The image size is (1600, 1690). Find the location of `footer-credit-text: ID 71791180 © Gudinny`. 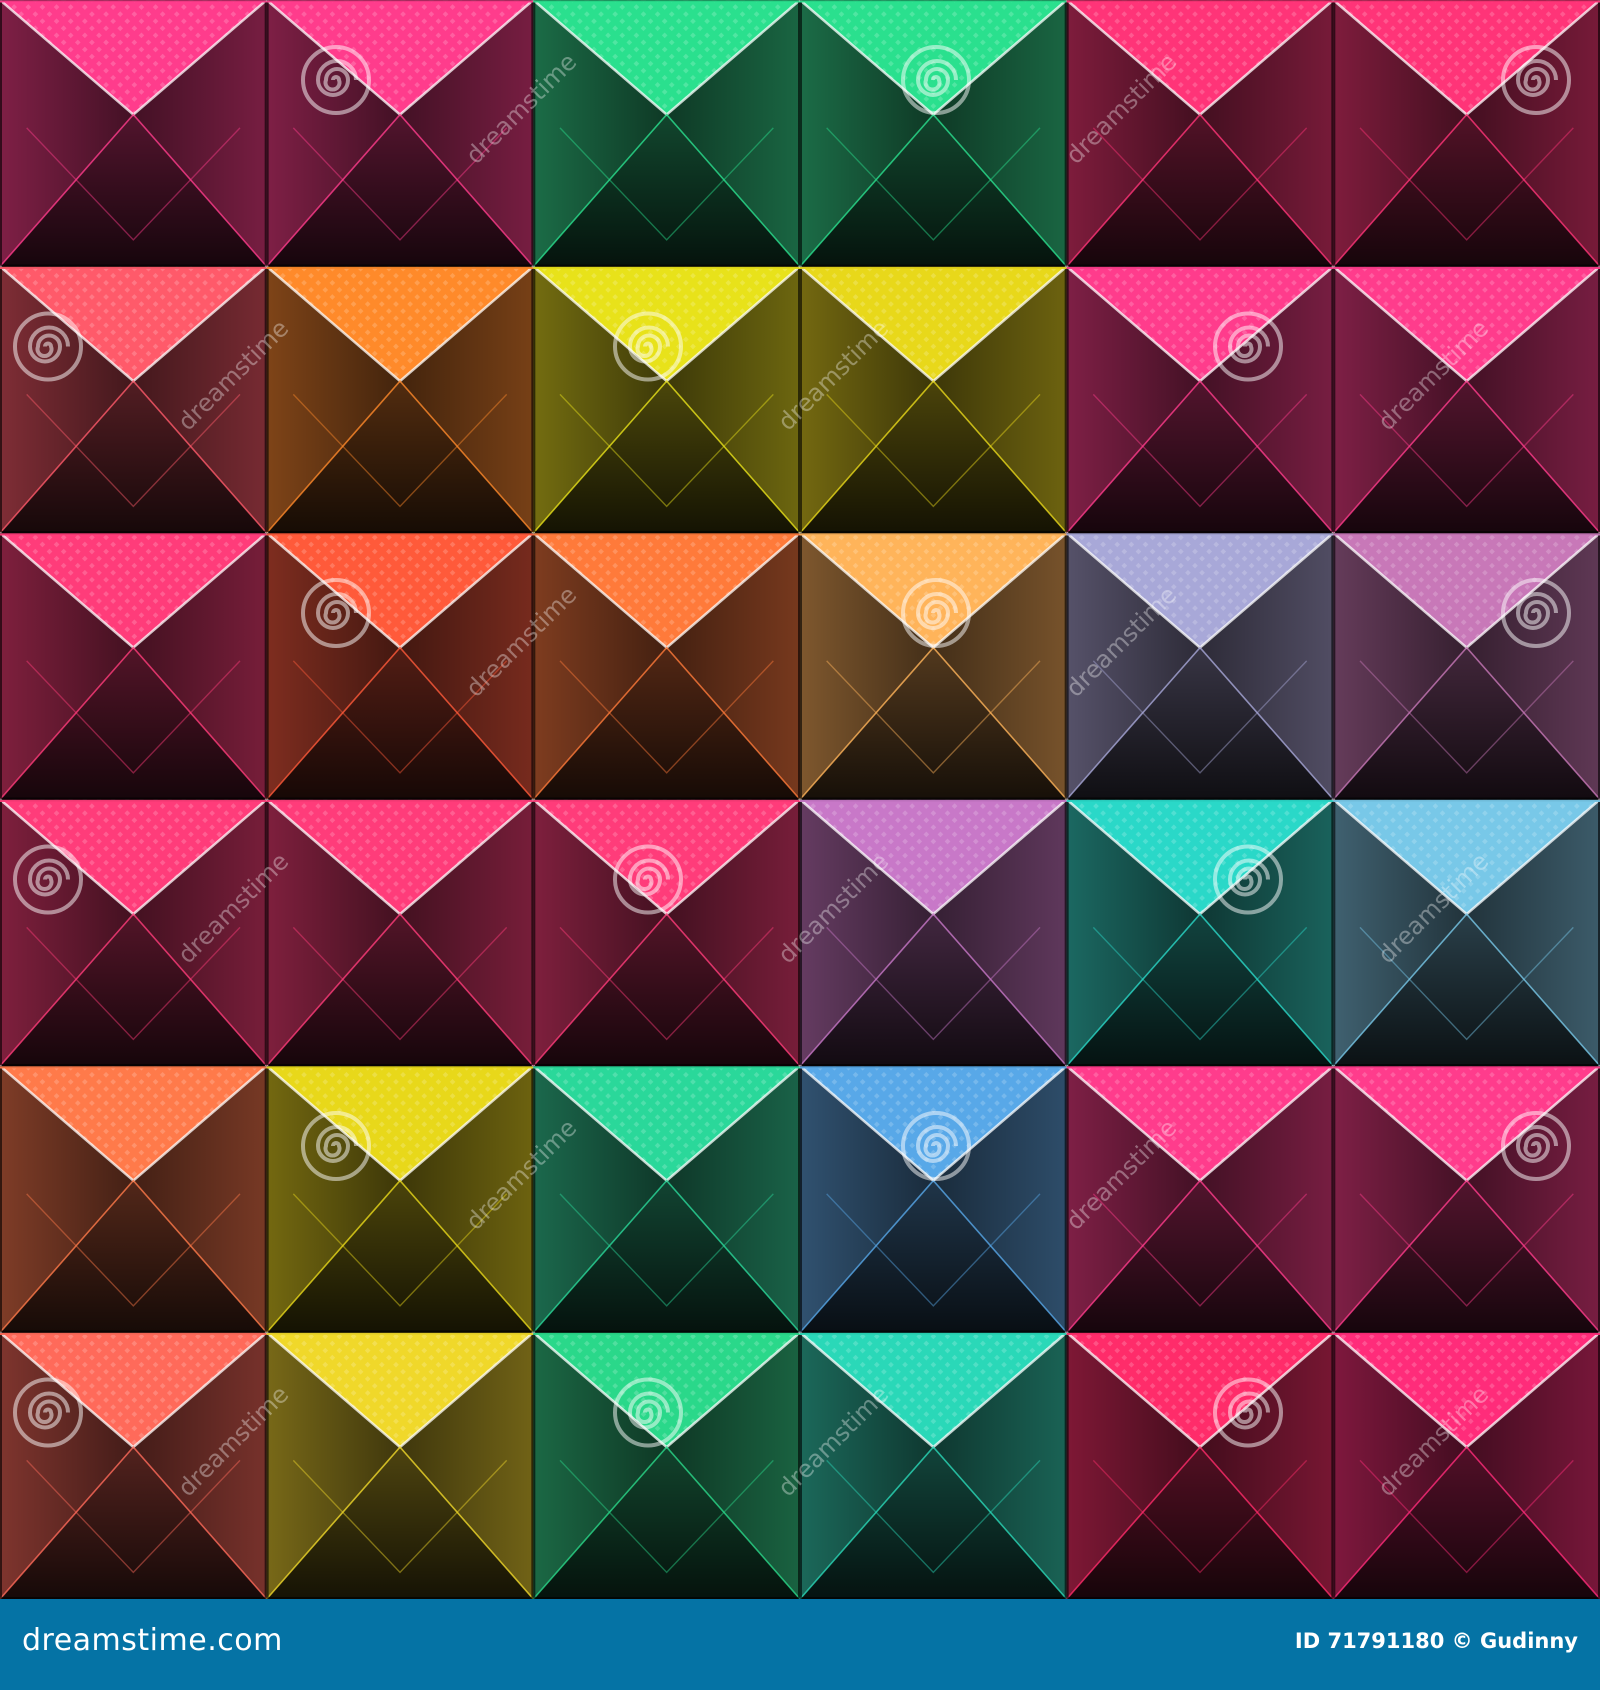

footer-credit-text: ID 71791180 © Gudinny is located at coordinates (1436, 1641).